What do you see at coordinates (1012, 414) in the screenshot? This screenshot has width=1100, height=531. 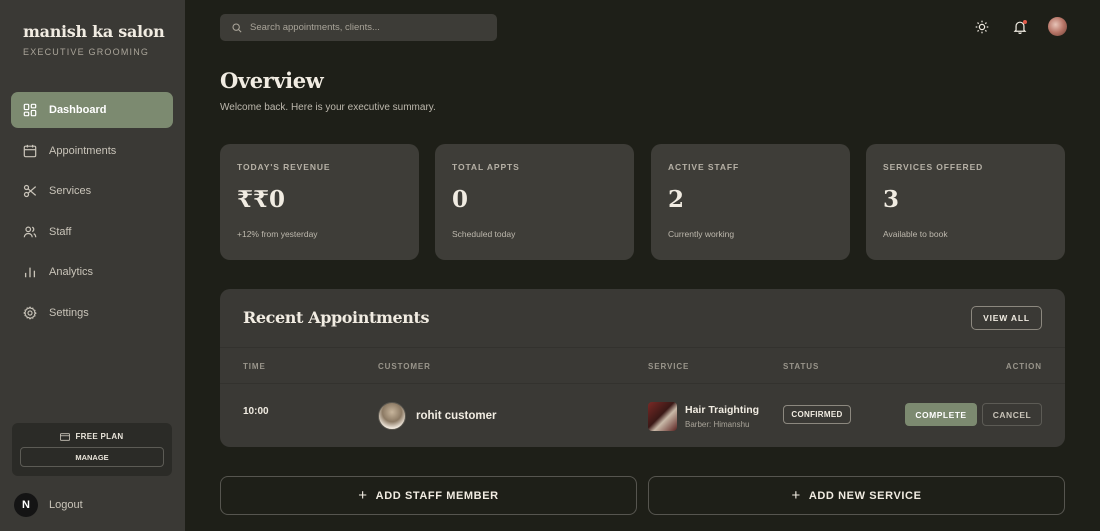 I see `cancel-button: CANCEL` at bounding box center [1012, 414].